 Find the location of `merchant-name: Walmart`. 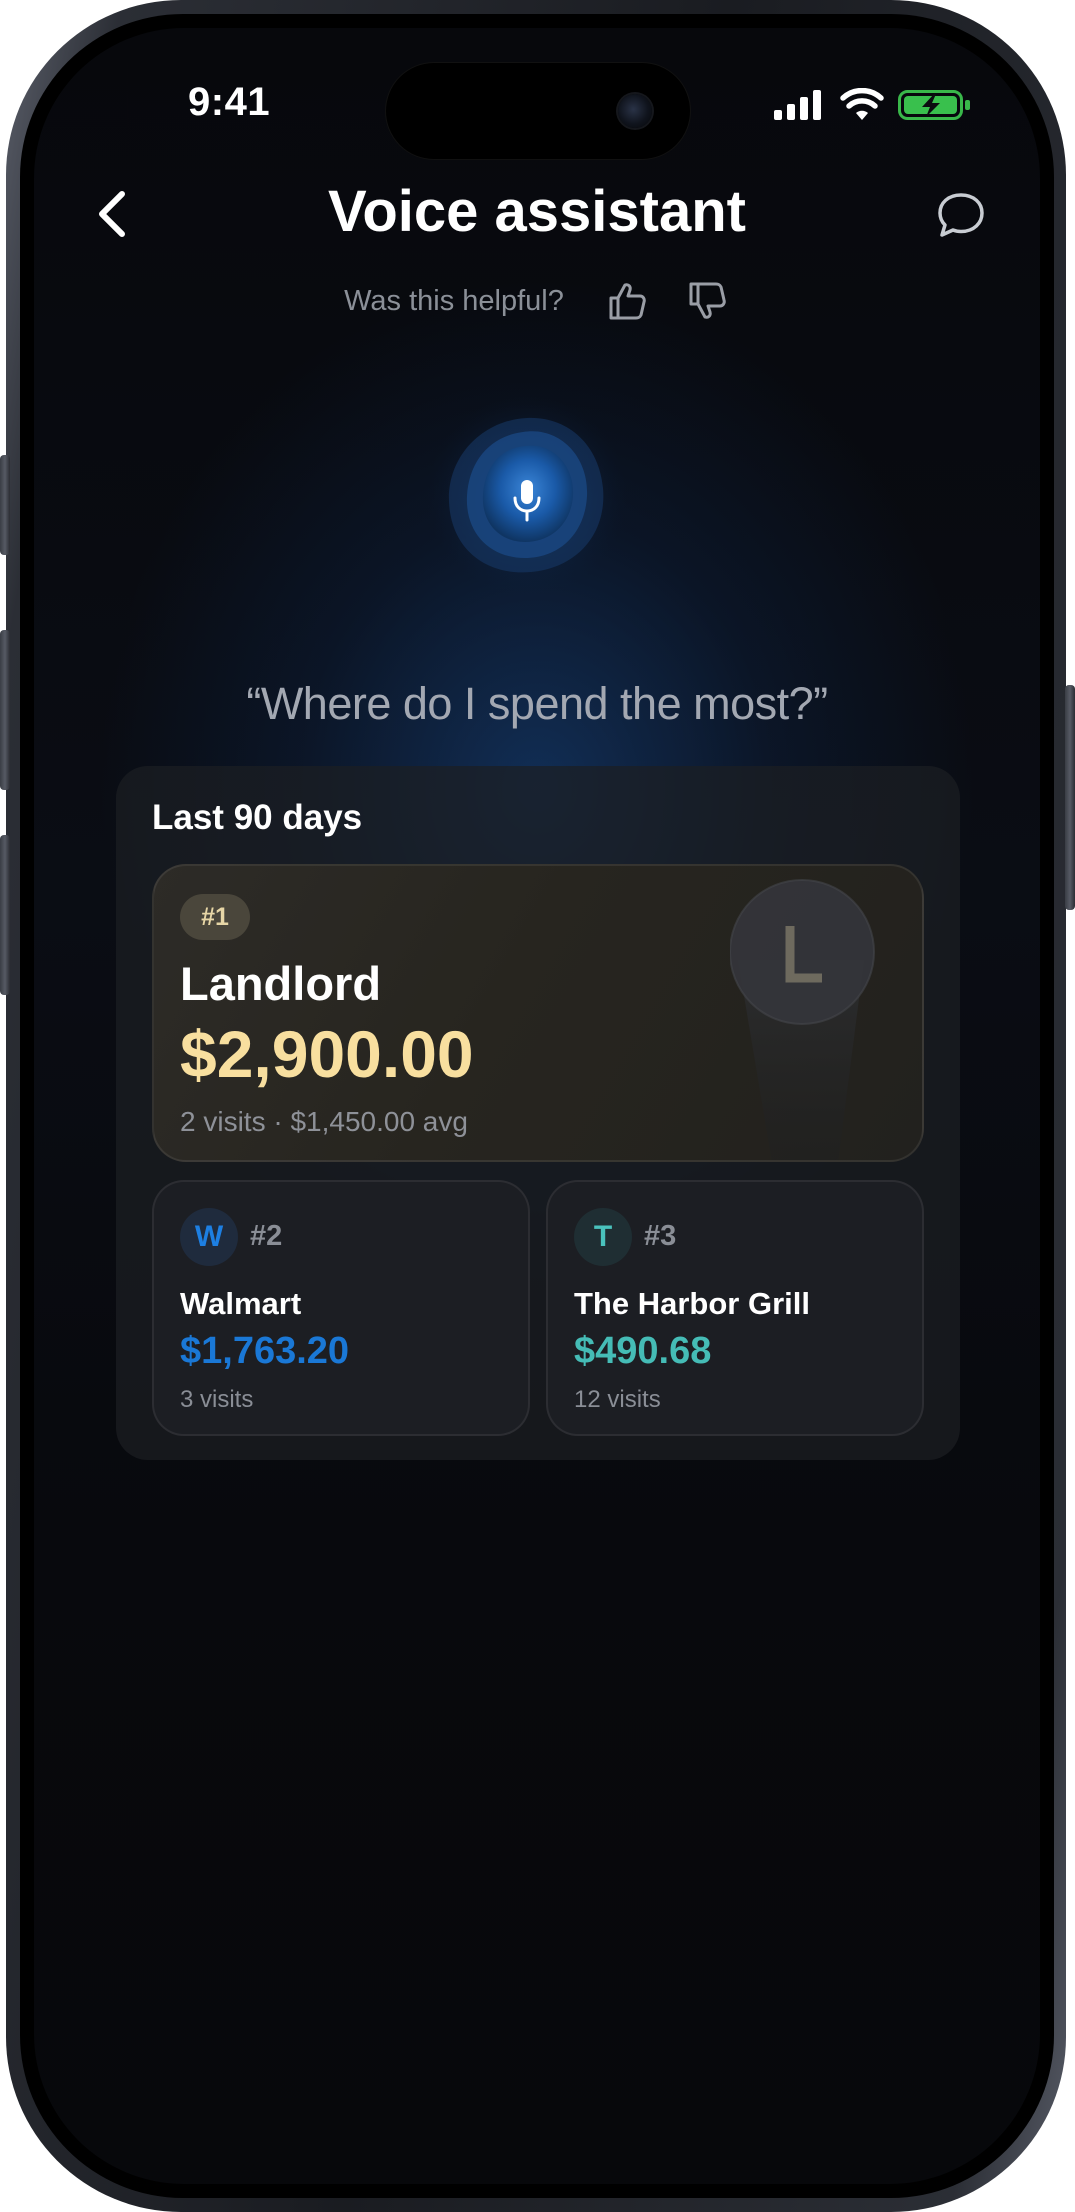

merchant-name: Walmart is located at coordinates (241, 1303).